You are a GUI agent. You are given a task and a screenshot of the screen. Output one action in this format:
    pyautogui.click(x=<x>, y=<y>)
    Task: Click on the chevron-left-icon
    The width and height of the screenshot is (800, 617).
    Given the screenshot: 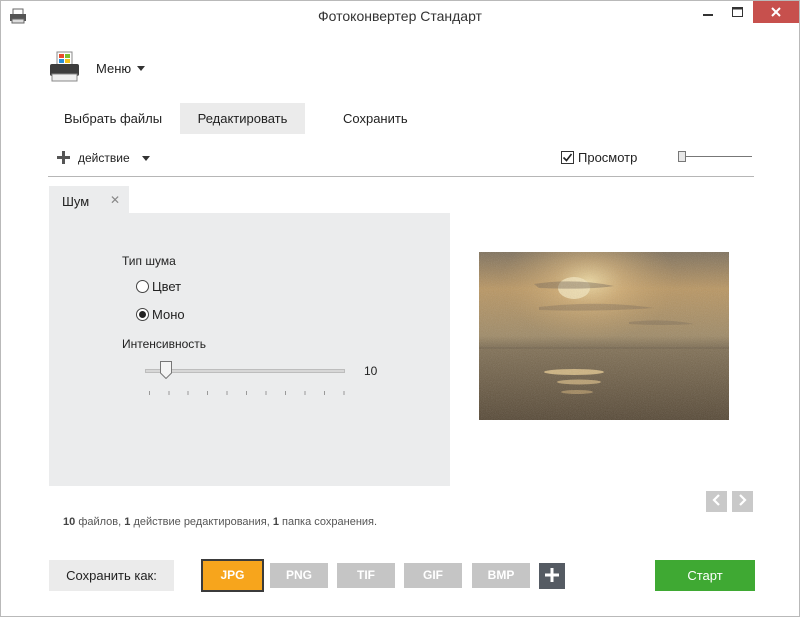 What is the action you would take?
    pyautogui.click(x=716, y=501)
    